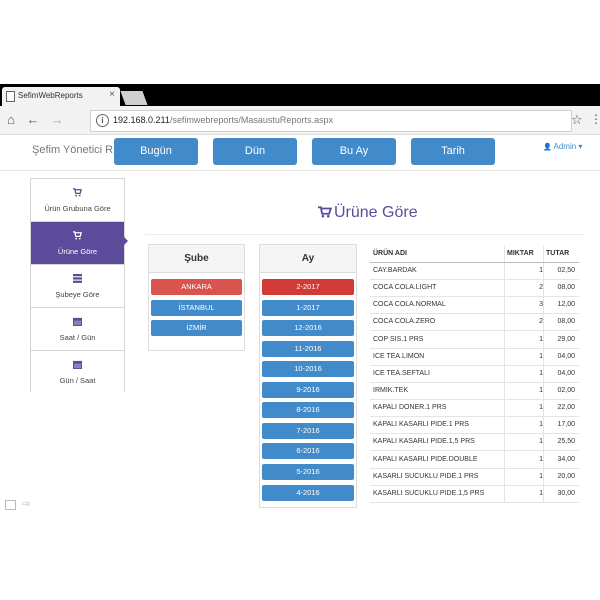 This screenshot has width=600, height=600. I want to click on page-title: Ürüne Göre, so click(368, 213).